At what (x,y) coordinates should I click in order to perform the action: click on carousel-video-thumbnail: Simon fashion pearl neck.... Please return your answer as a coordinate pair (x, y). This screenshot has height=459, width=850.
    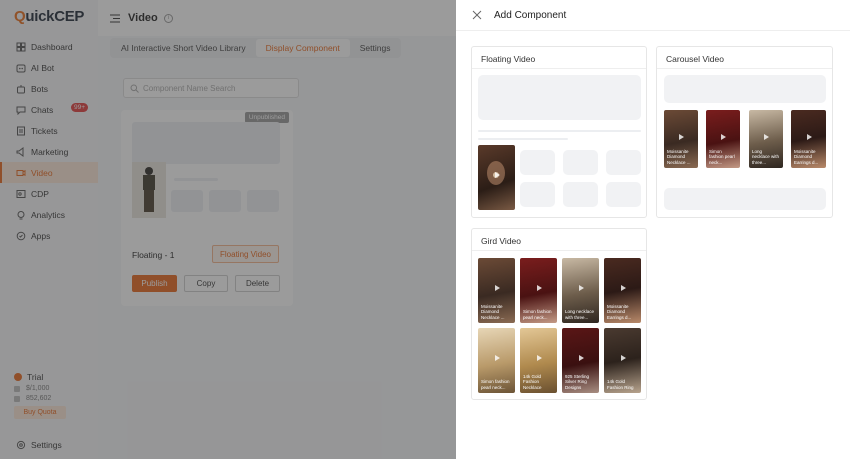
    Looking at the image, I should click on (723, 139).